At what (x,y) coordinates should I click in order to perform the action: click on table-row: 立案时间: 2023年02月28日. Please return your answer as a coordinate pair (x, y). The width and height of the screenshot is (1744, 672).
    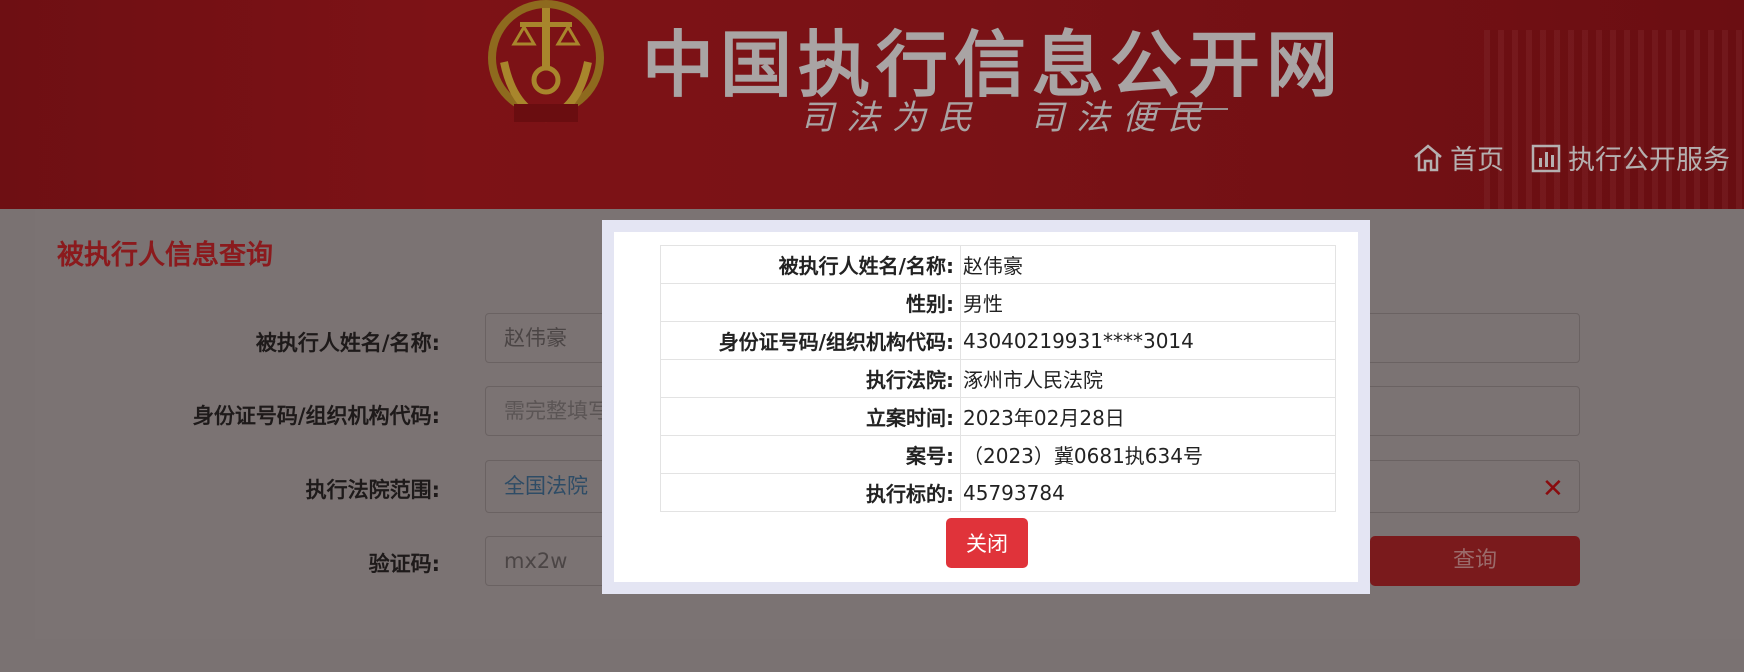
    Looking at the image, I should click on (998, 416).